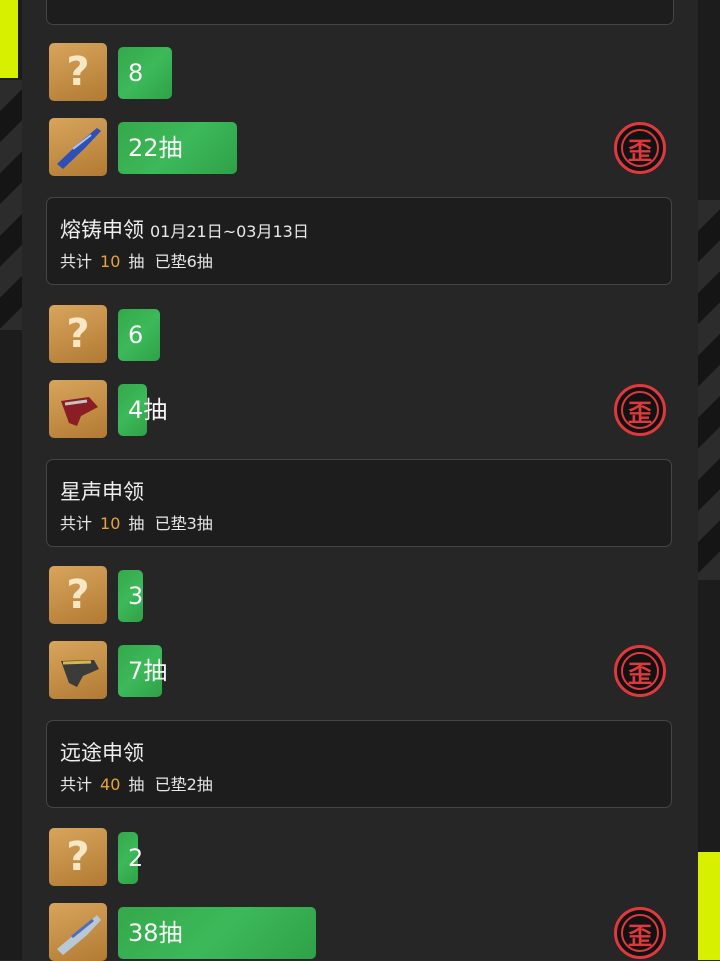 The image size is (720, 961). What do you see at coordinates (360, 12) in the screenshot?
I see `summary-card-top` at bounding box center [360, 12].